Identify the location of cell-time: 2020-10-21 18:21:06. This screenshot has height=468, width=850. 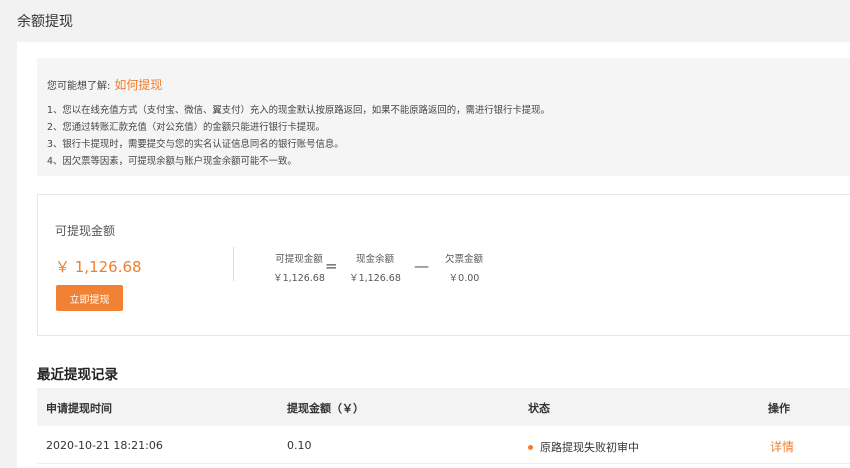
(104, 445).